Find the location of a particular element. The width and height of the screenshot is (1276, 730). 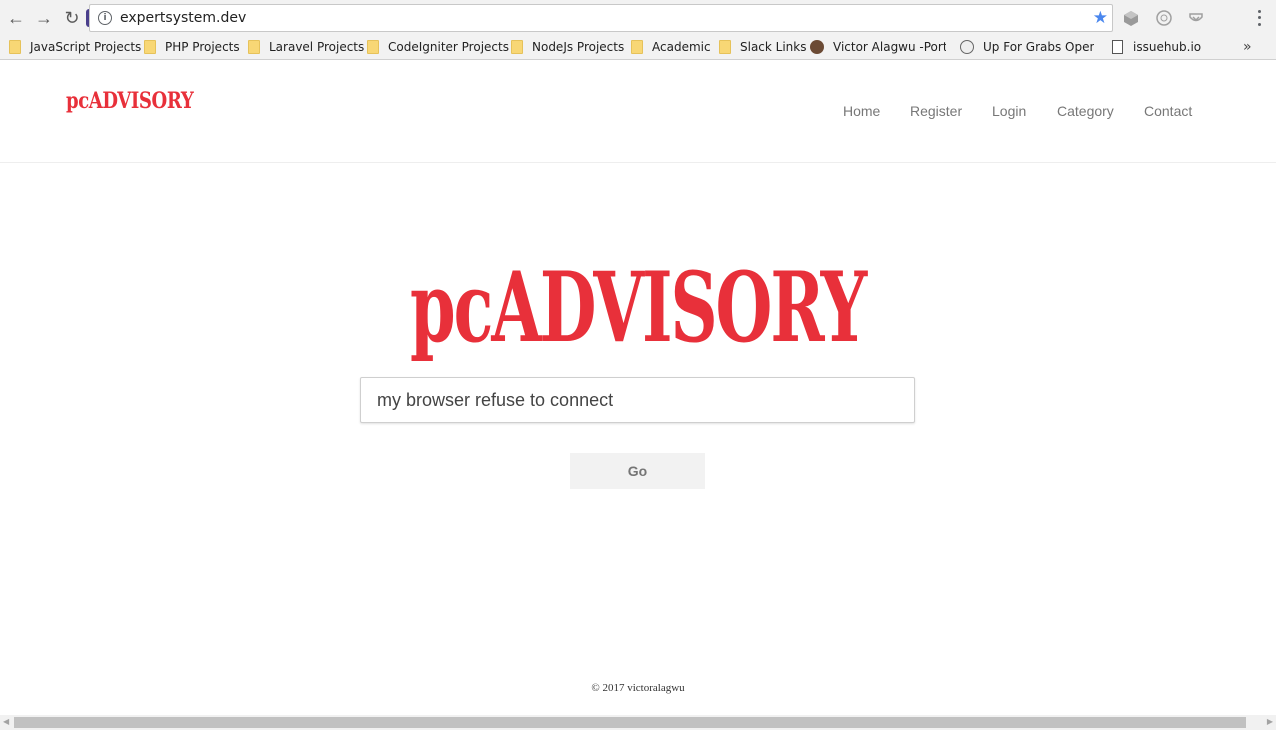

nav-category: Category is located at coordinates (1085, 111).